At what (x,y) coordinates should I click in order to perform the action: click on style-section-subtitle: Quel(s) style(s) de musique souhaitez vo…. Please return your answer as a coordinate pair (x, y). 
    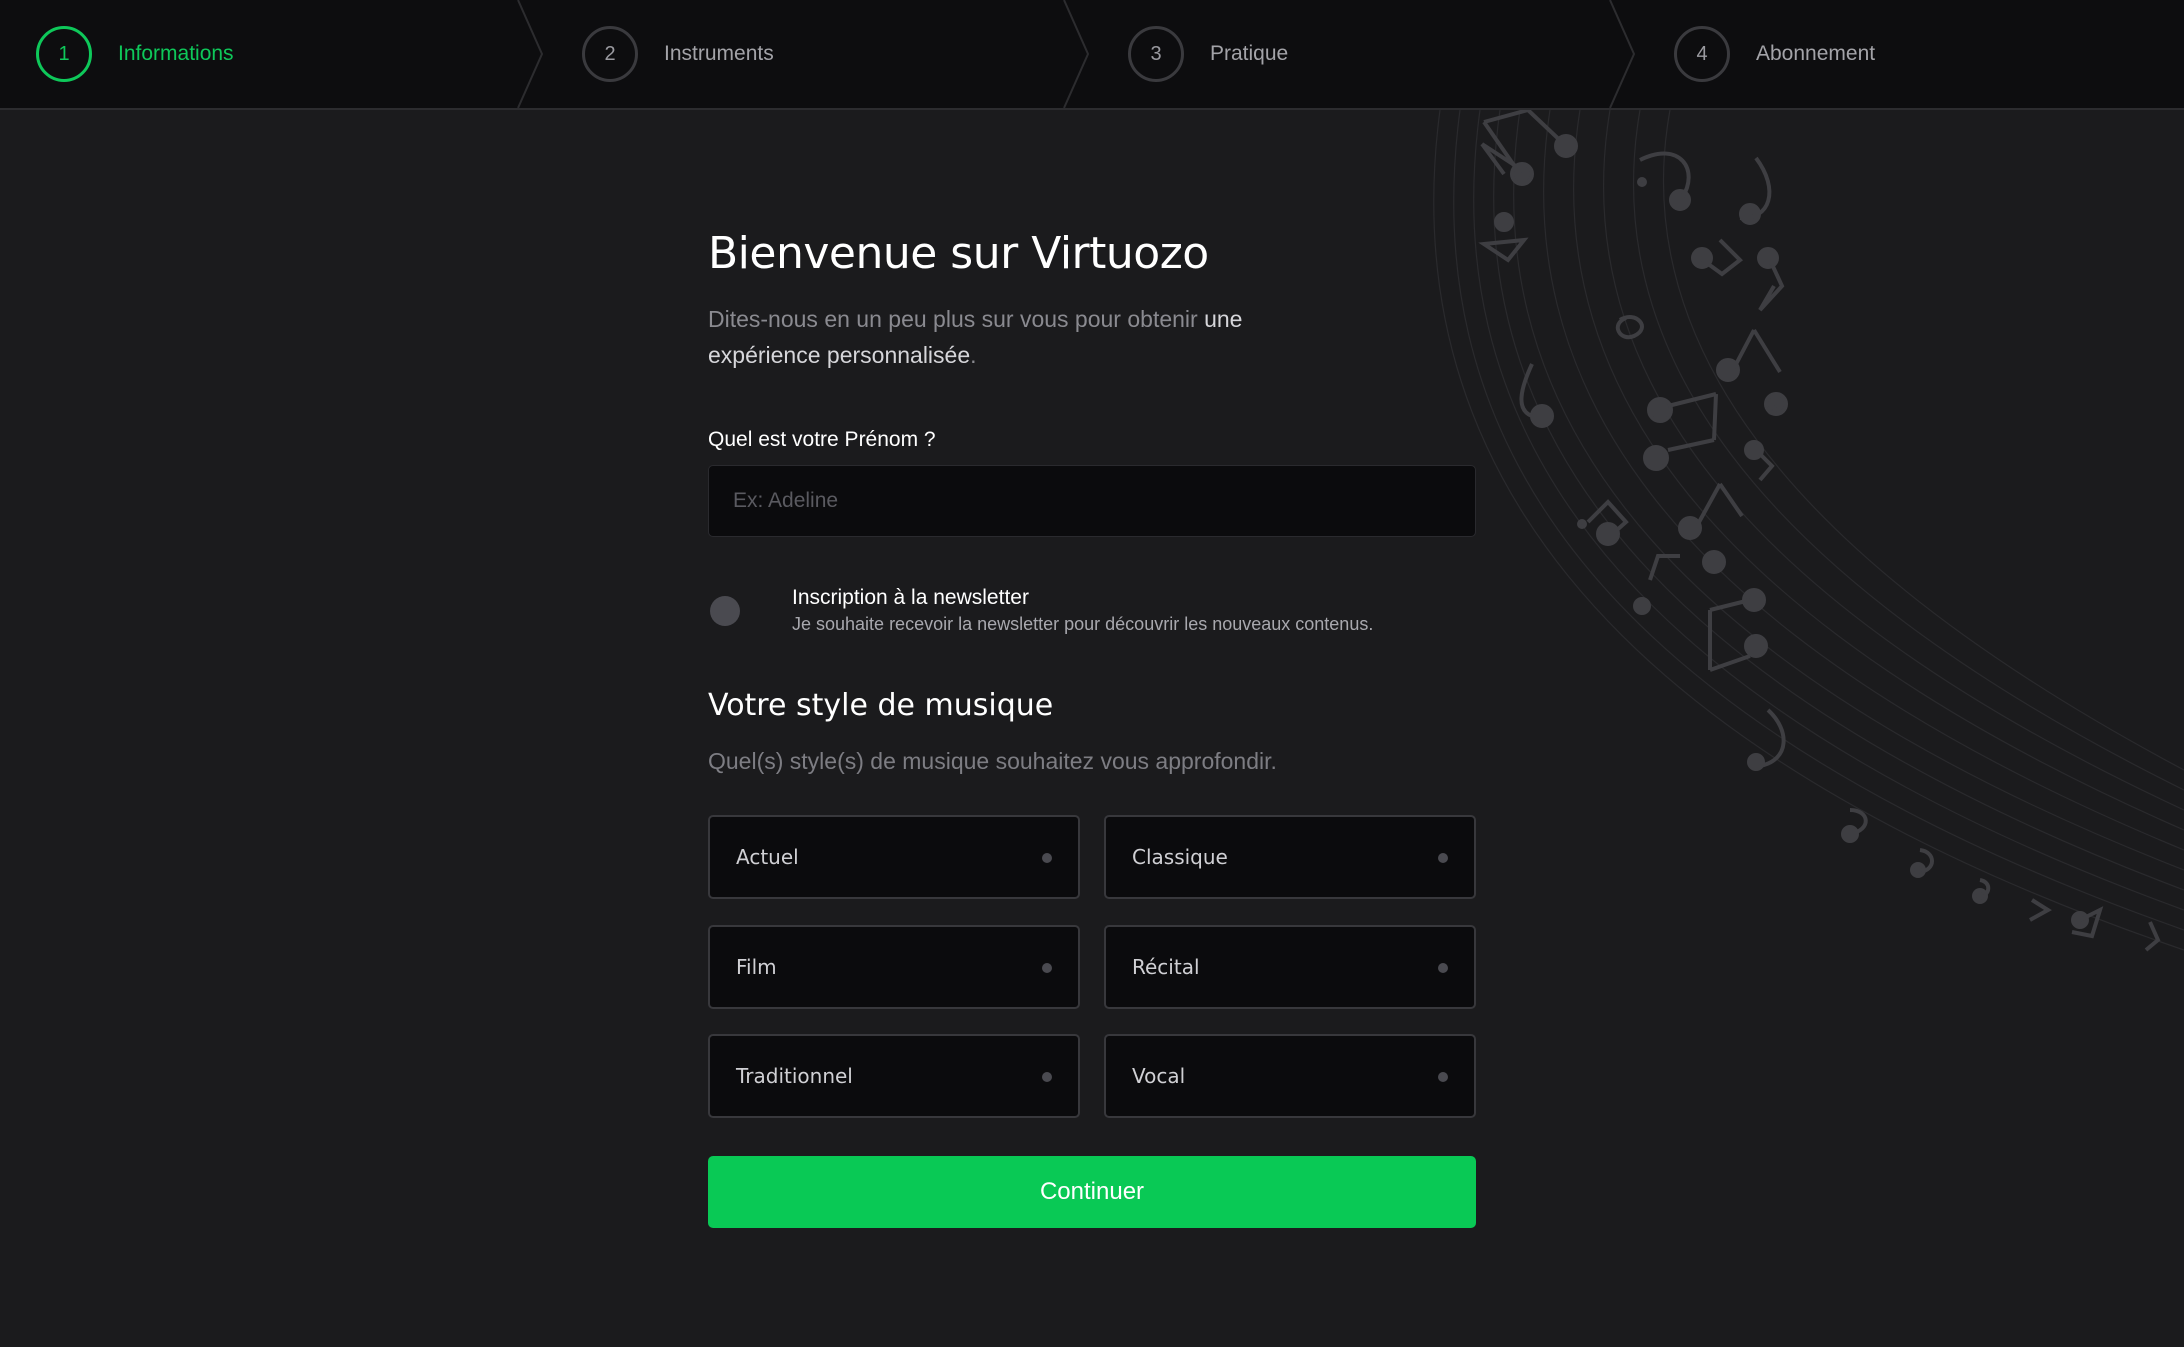
    Looking at the image, I should click on (992, 761).